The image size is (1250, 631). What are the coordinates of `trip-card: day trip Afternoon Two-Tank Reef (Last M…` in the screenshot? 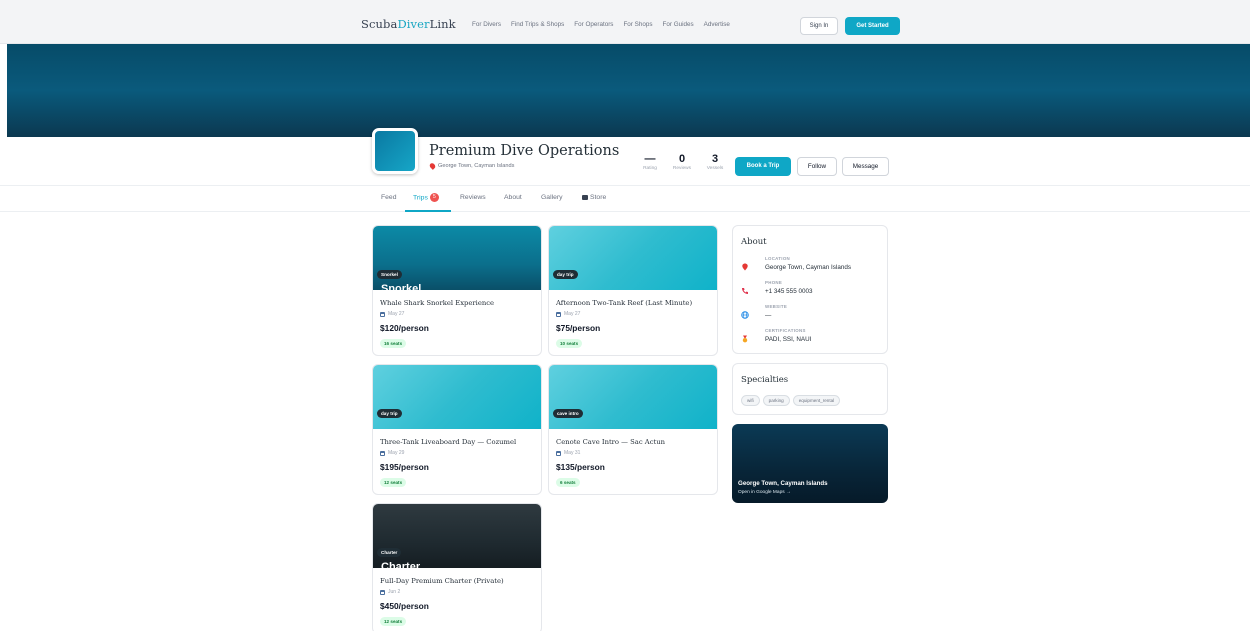 It's located at (633, 290).